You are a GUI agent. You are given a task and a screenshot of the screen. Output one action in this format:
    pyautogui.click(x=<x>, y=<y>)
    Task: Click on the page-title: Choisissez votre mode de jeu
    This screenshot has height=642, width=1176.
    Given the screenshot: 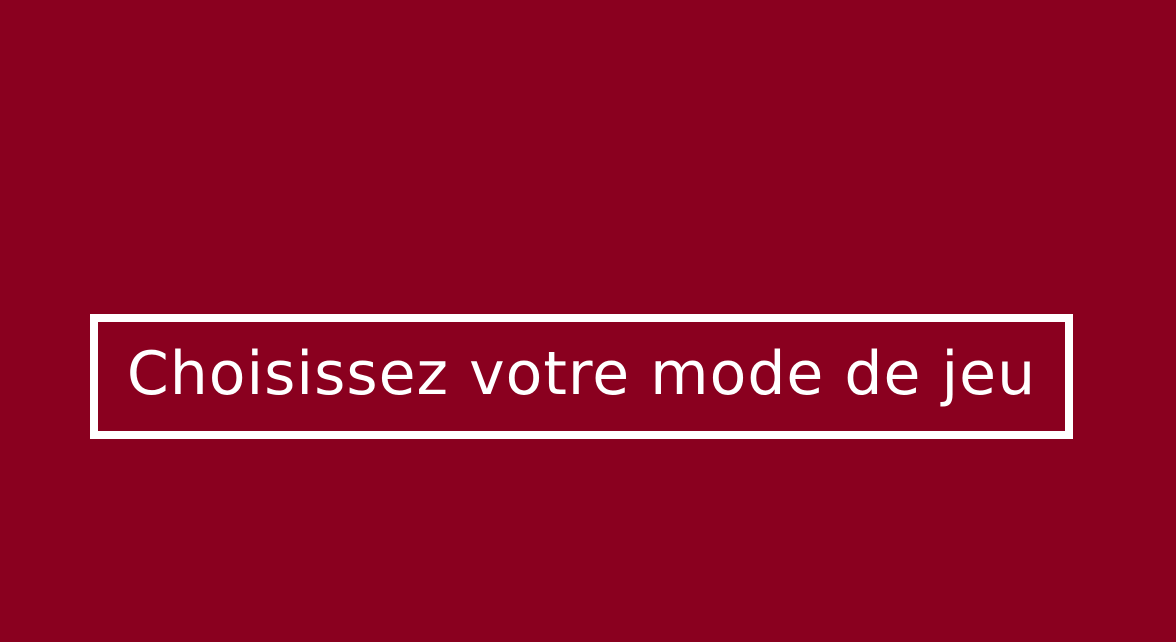 What is the action you would take?
    pyautogui.click(x=581, y=373)
    